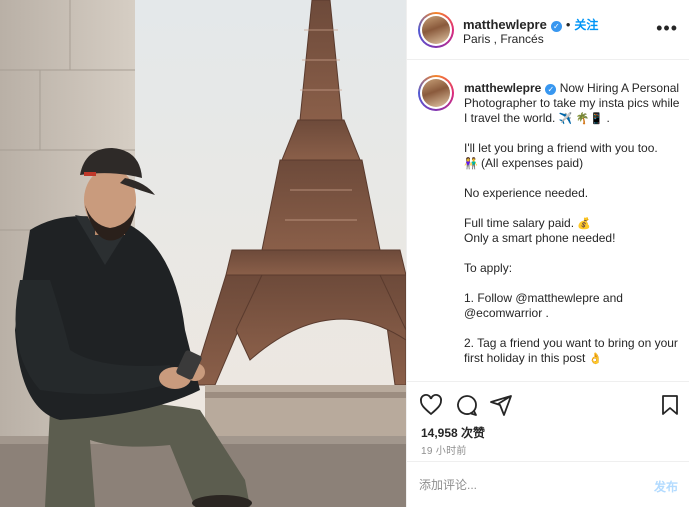 This screenshot has height=507, width=689. Describe the element at coordinates (540, 238) in the screenshot. I see `caption-text-6: Only a smart phone needed!` at that location.